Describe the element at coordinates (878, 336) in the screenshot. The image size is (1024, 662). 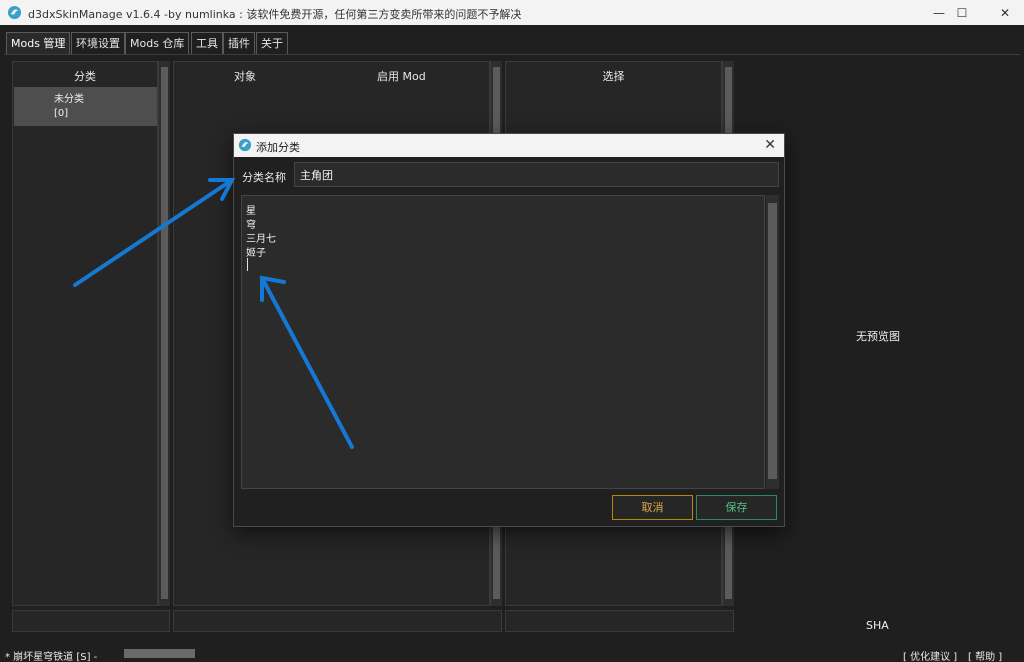
I see `preview-placeholder: 无预览图` at that location.